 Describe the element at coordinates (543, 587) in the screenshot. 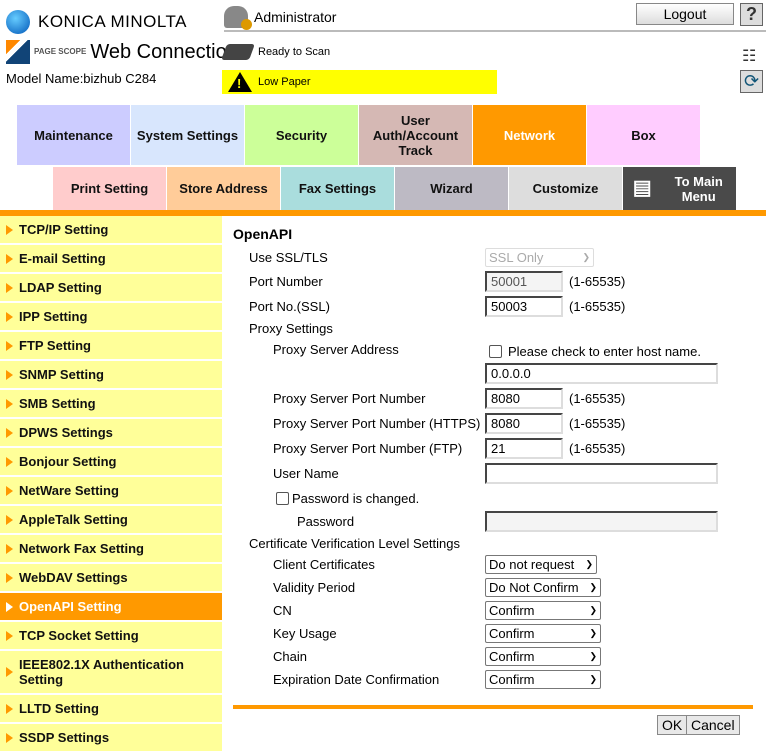

I see `validity-select: Do Not Confirm ❯` at that location.